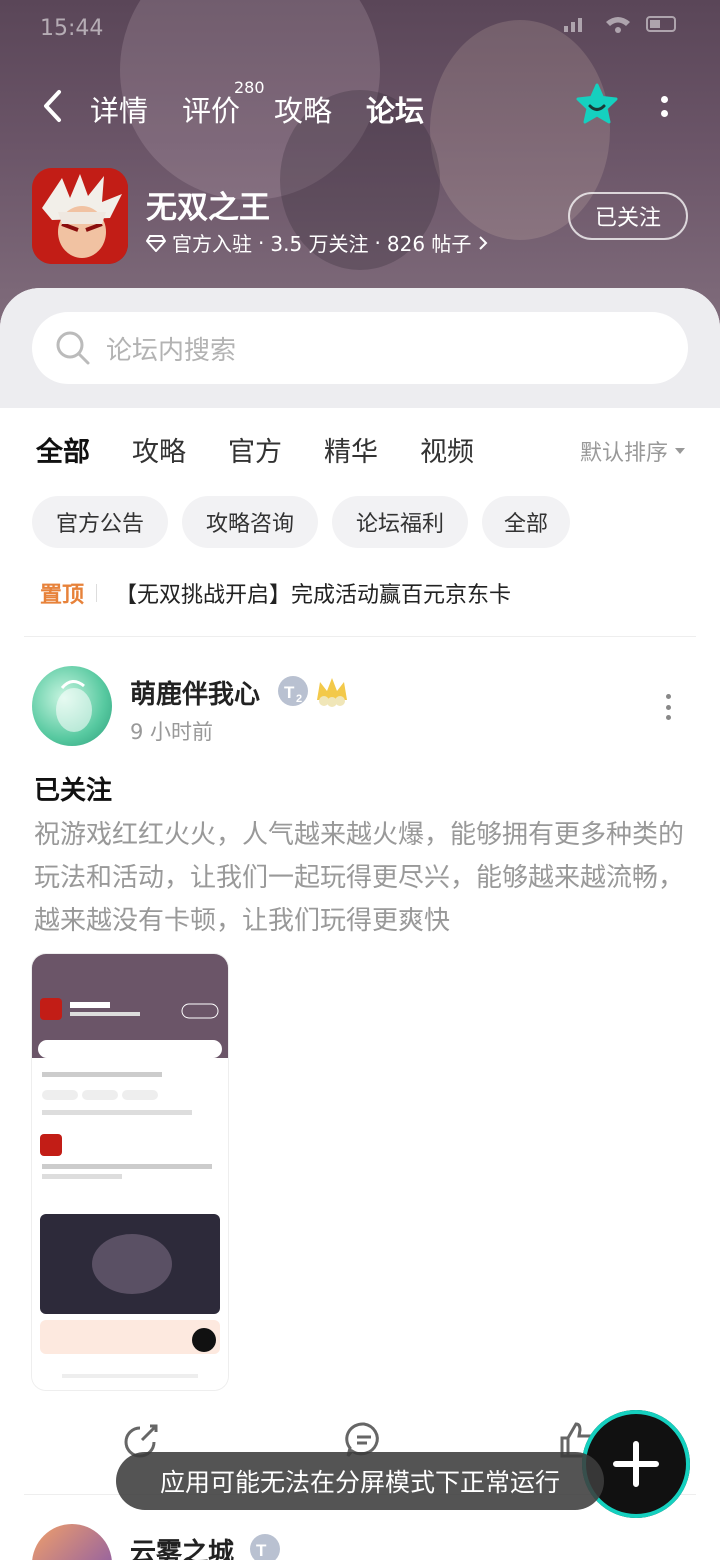 This screenshot has height=1560, width=720. What do you see at coordinates (72, 28) in the screenshot?
I see `status-time: 15:44` at bounding box center [72, 28].